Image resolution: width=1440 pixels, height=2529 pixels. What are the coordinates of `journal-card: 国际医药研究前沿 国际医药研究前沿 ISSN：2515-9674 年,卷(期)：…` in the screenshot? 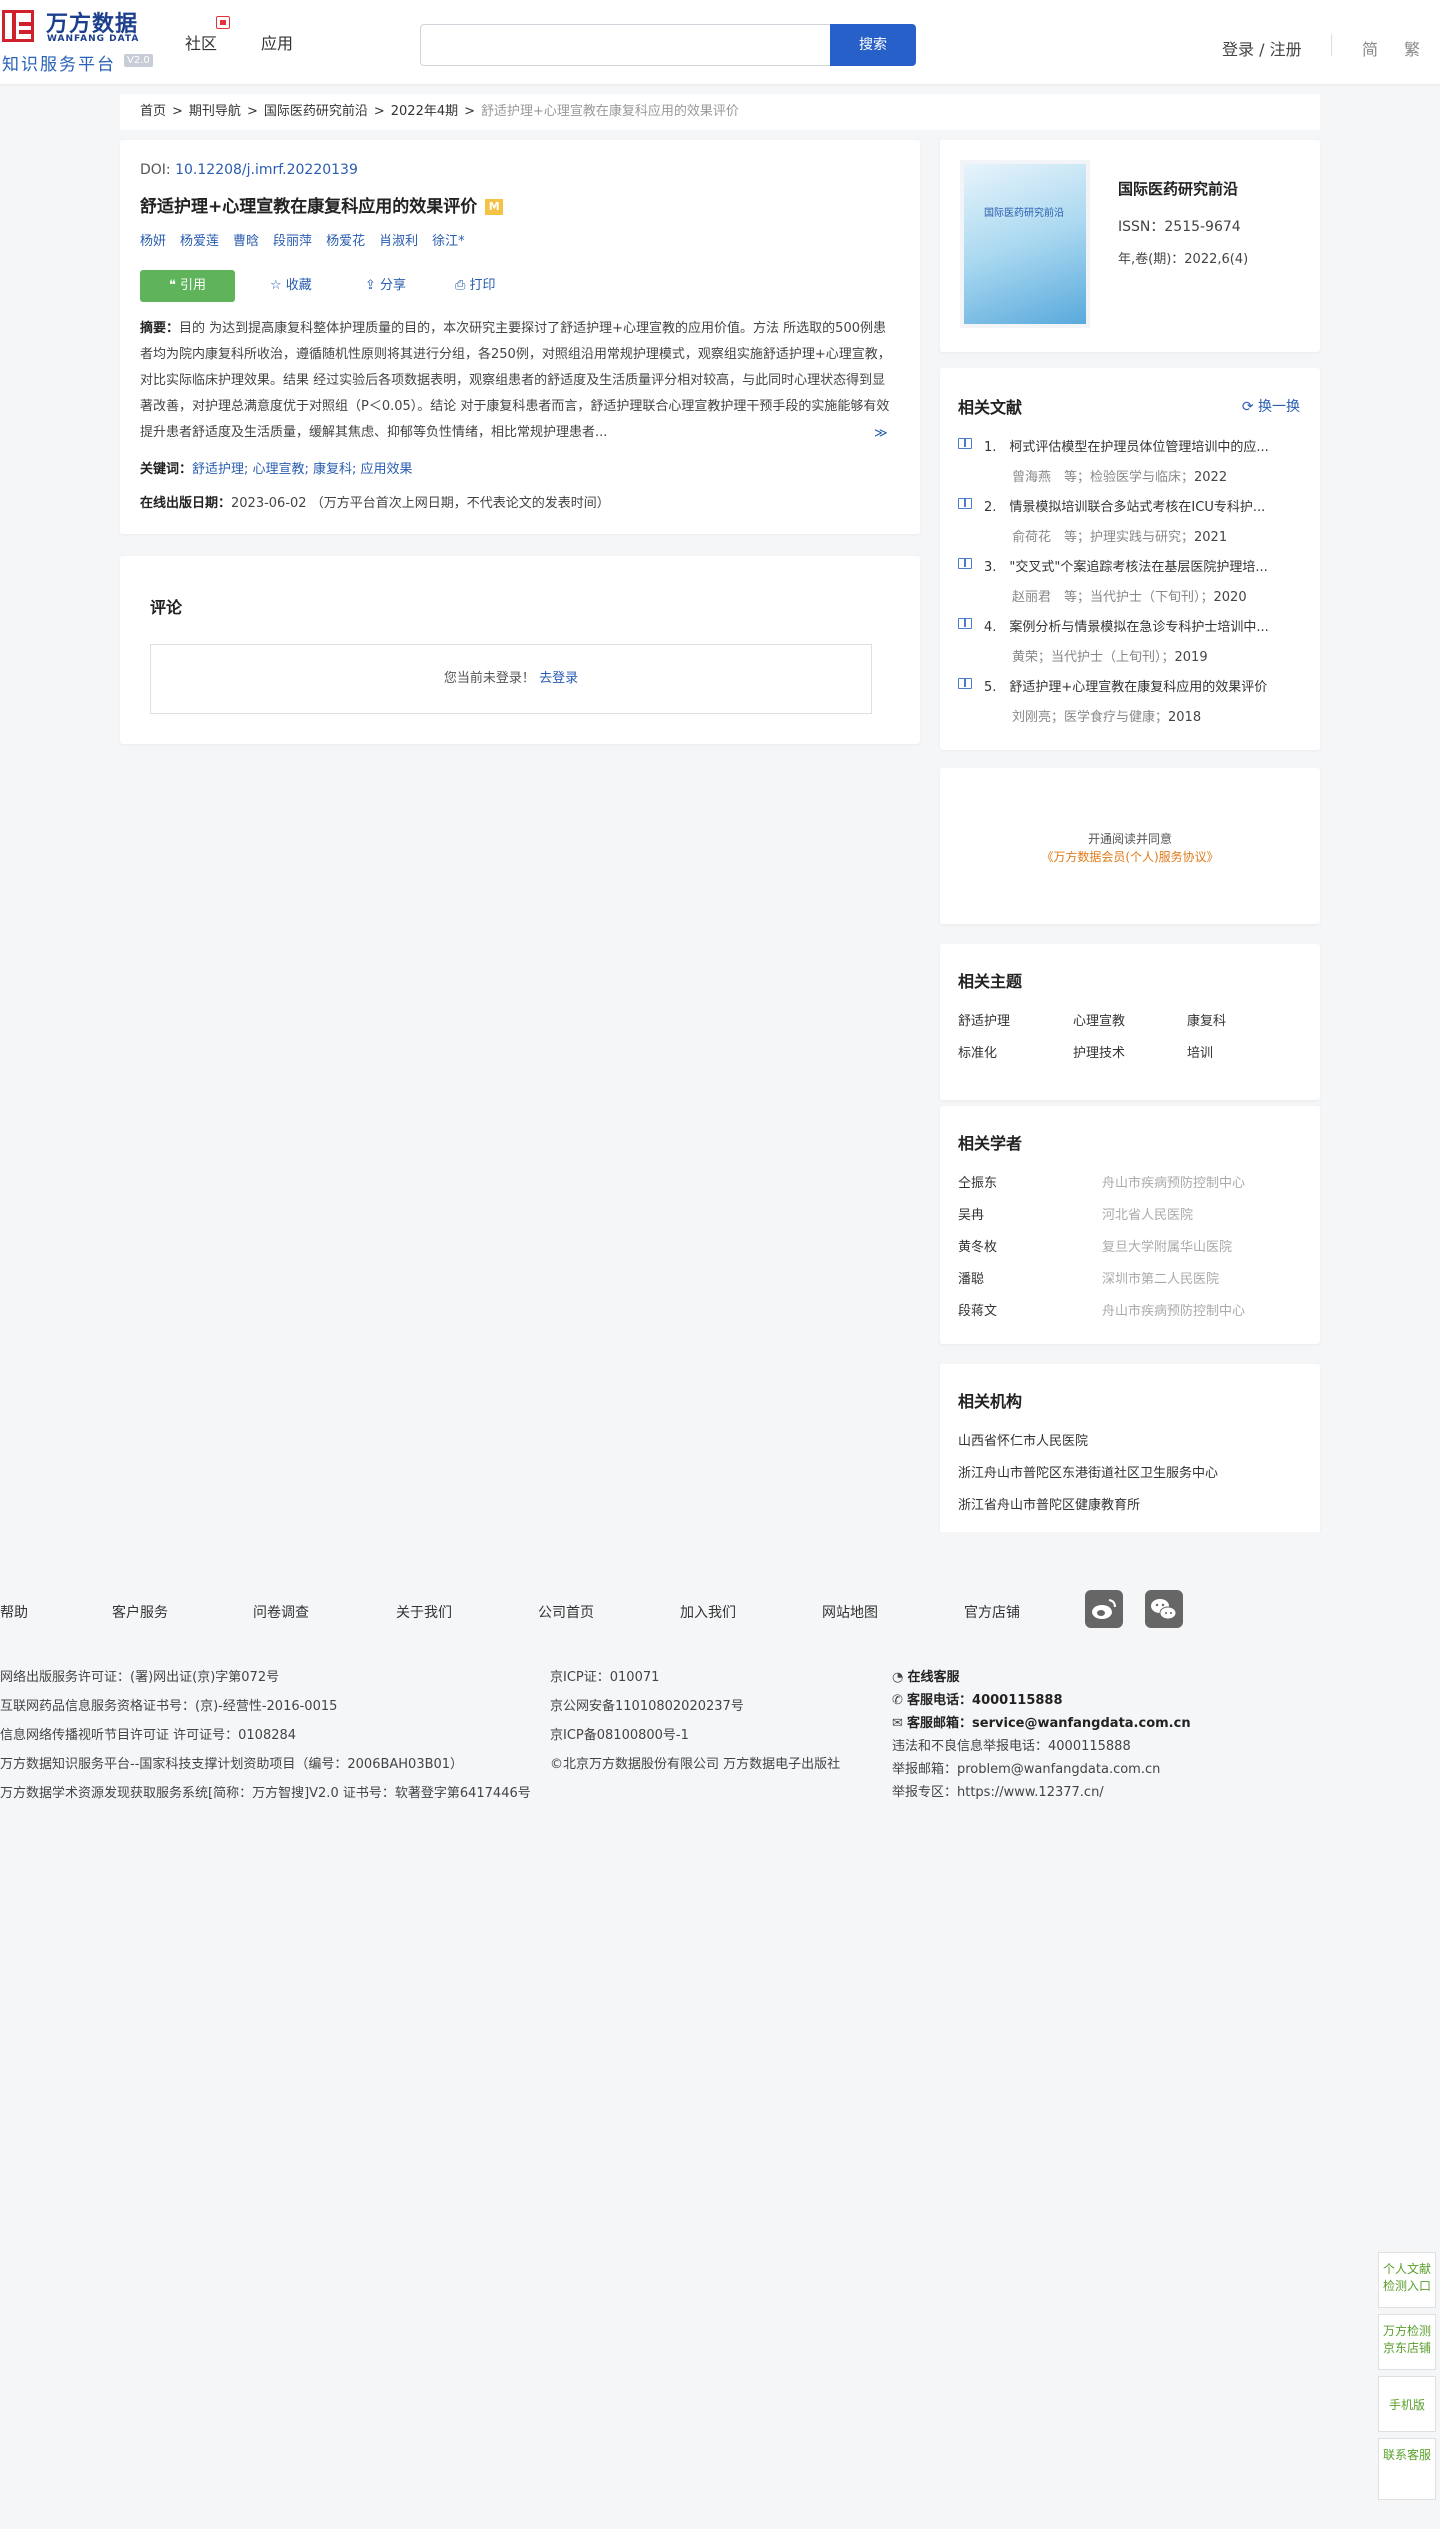 It's located at (1130, 246).